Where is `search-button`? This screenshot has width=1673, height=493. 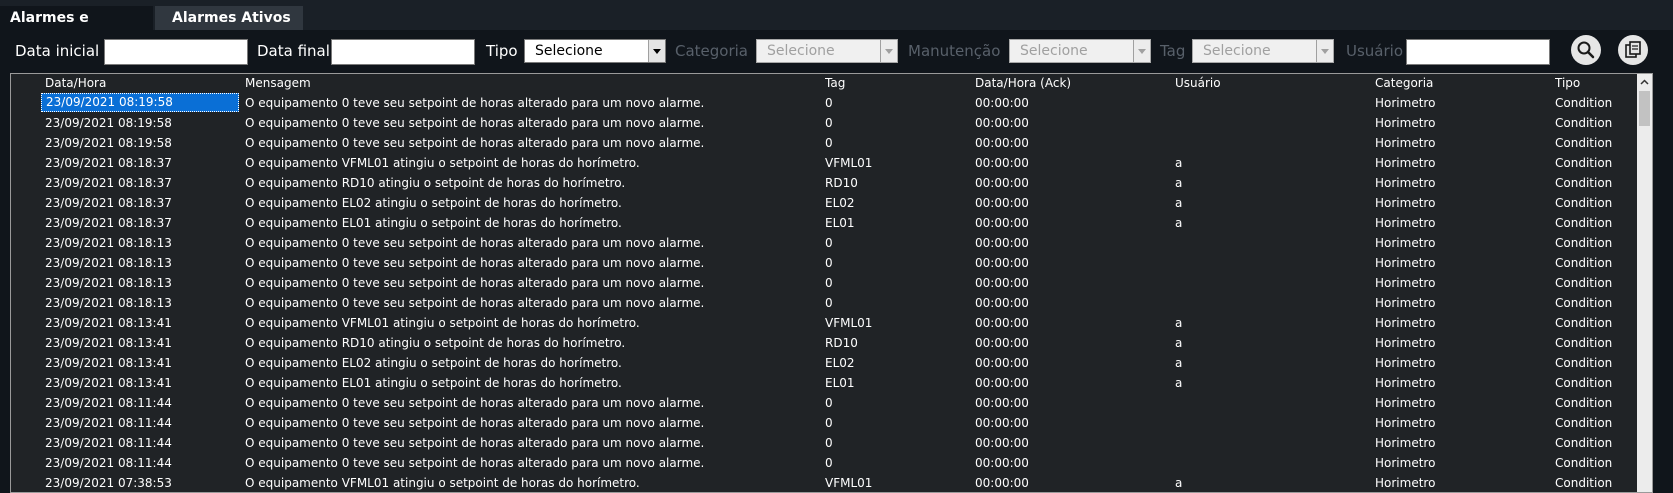 search-button is located at coordinates (1586, 50).